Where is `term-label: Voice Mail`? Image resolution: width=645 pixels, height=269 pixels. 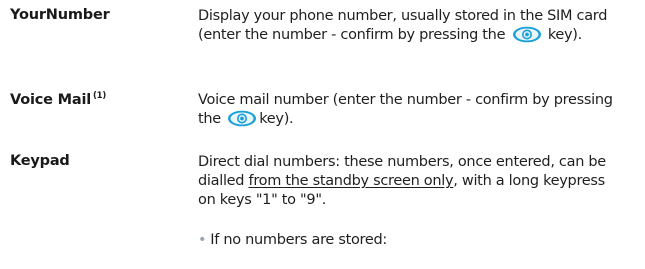 term-label: Voice Mail is located at coordinates (50, 100).